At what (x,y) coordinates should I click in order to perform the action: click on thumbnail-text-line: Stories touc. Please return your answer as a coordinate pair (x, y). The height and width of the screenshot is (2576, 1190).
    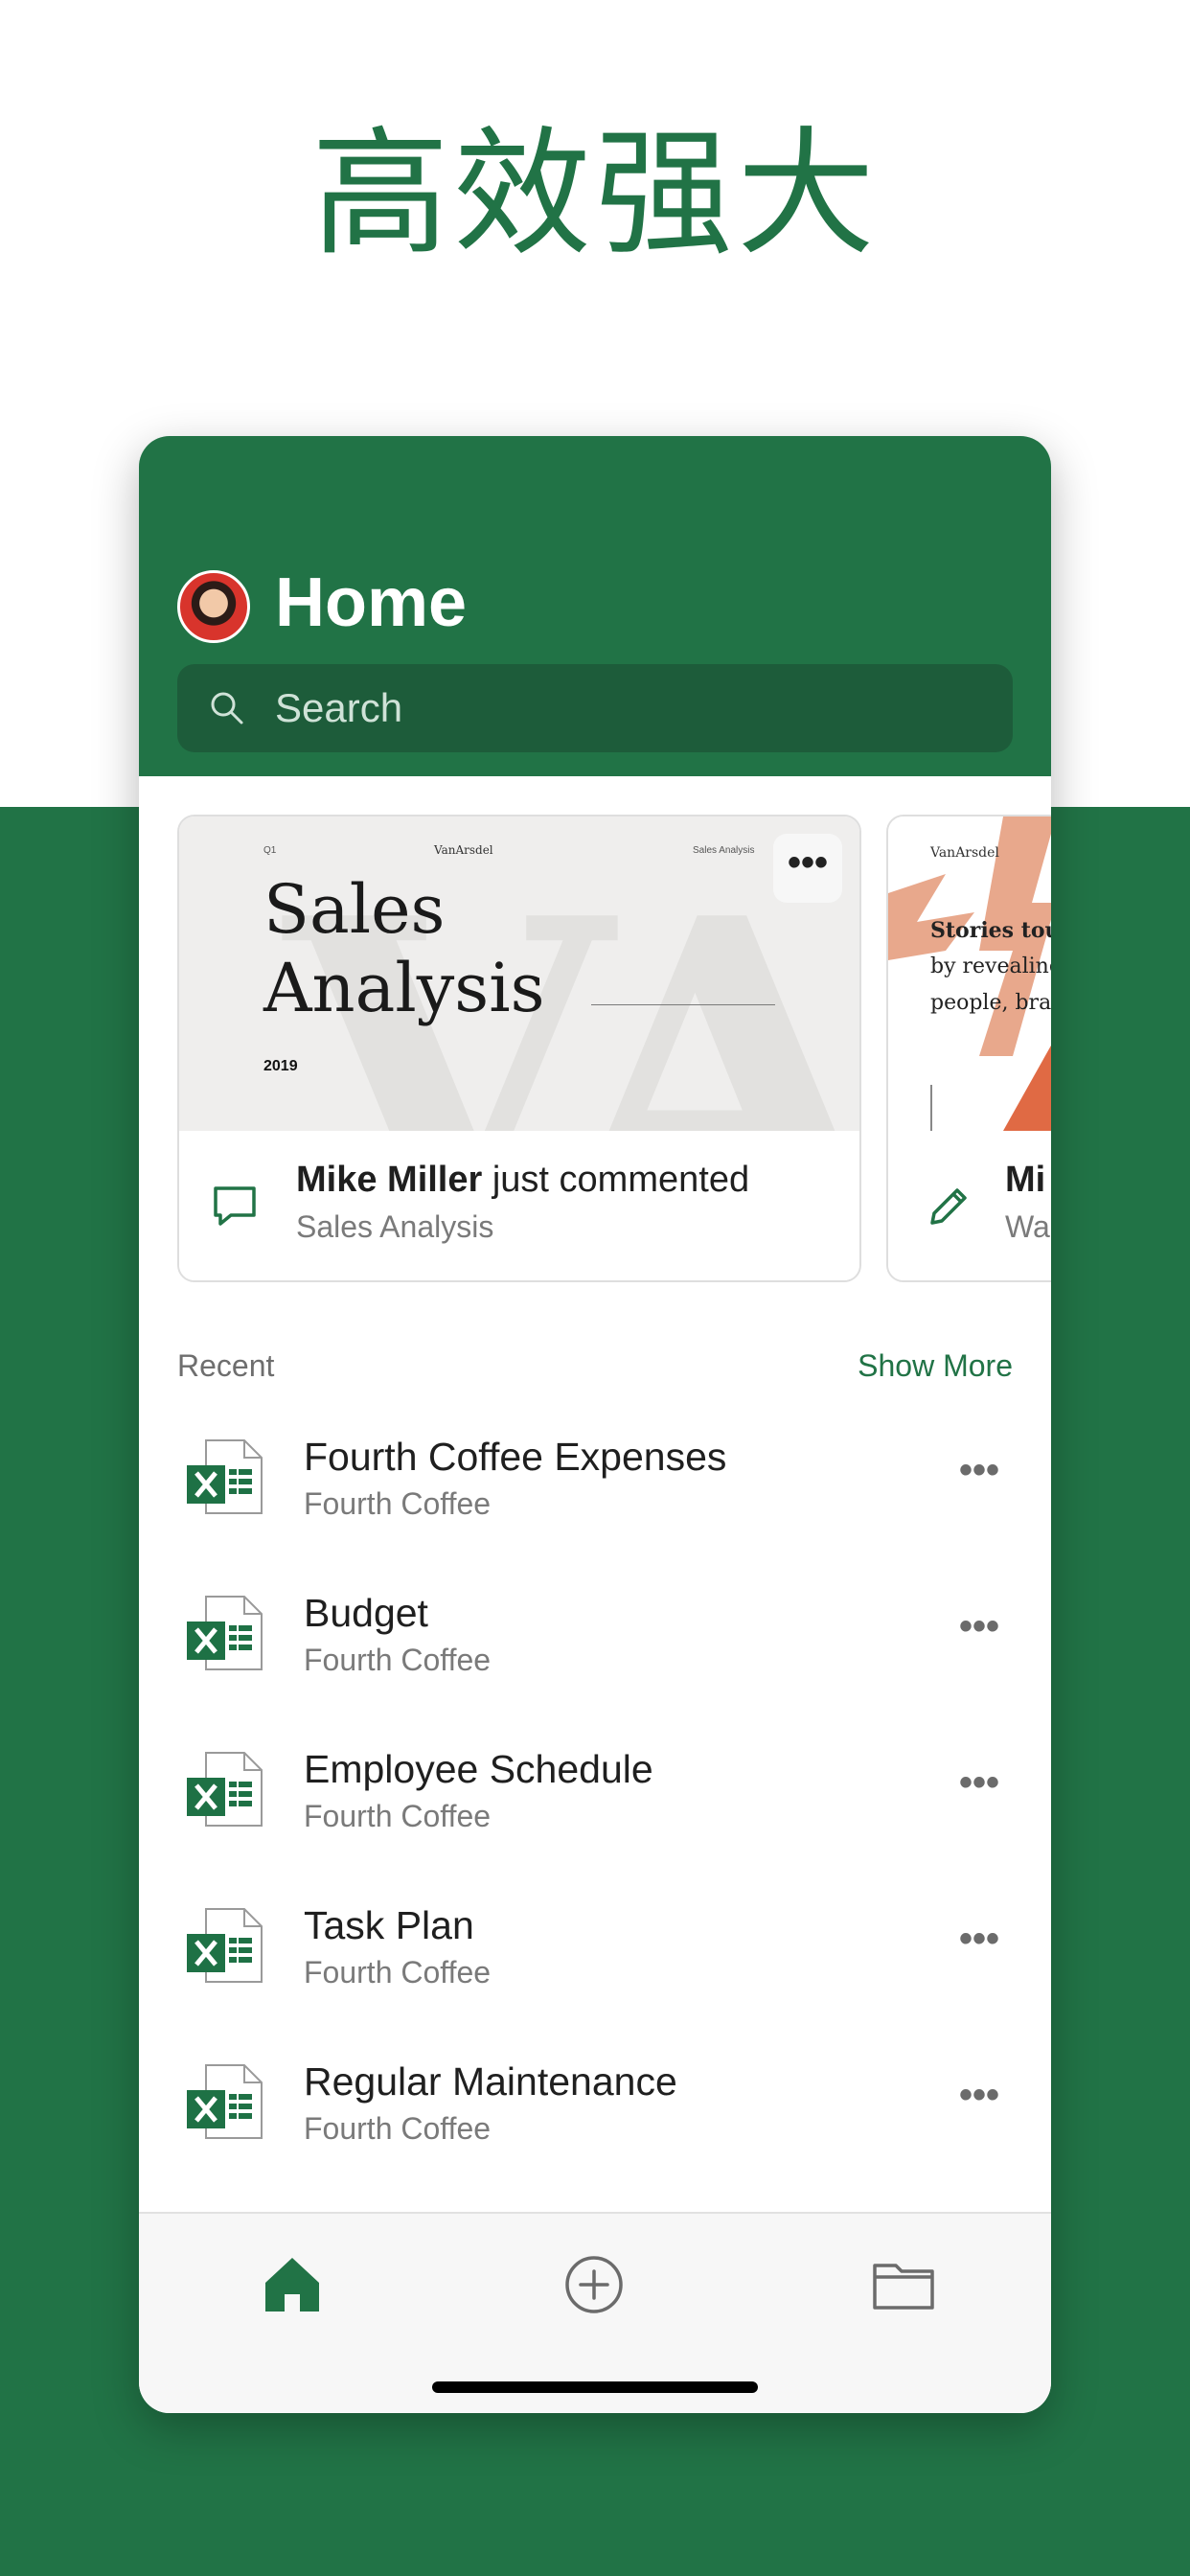
    Looking at the image, I should click on (990, 930).